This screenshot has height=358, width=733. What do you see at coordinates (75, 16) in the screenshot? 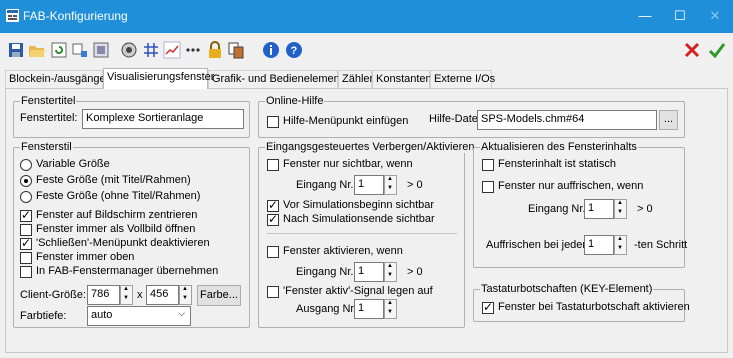
I see `window-title: FAB-Konfigurierung` at bounding box center [75, 16].